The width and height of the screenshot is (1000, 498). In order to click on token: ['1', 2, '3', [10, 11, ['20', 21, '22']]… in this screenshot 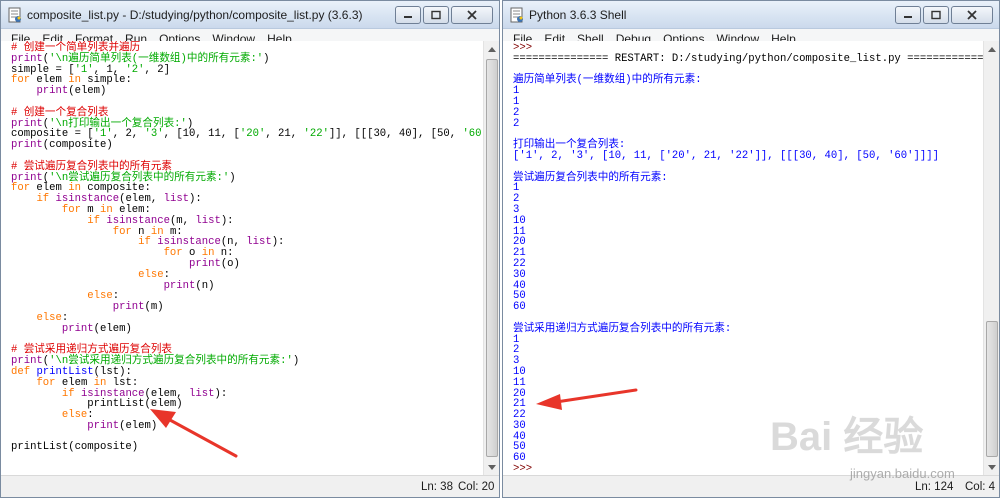, I will do `click(726, 155)`.